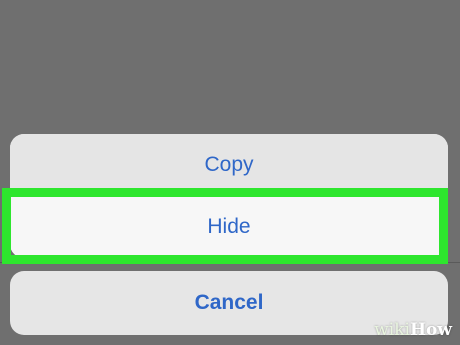 The width and height of the screenshot is (460, 345). What do you see at coordinates (229, 302) in the screenshot?
I see `cancel-label: Cancel` at bounding box center [229, 302].